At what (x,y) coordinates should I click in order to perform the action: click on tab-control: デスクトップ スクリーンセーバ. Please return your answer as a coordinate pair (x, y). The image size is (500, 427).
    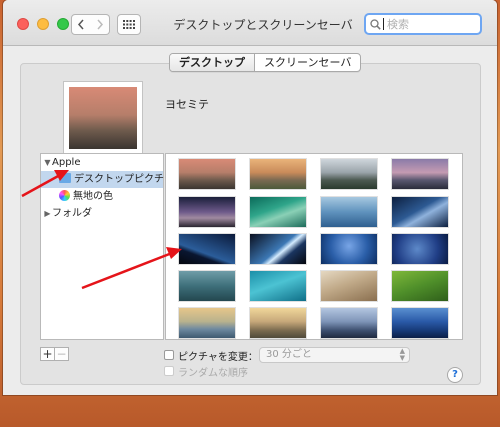
    Looking at the image, I should click on (265, 62).